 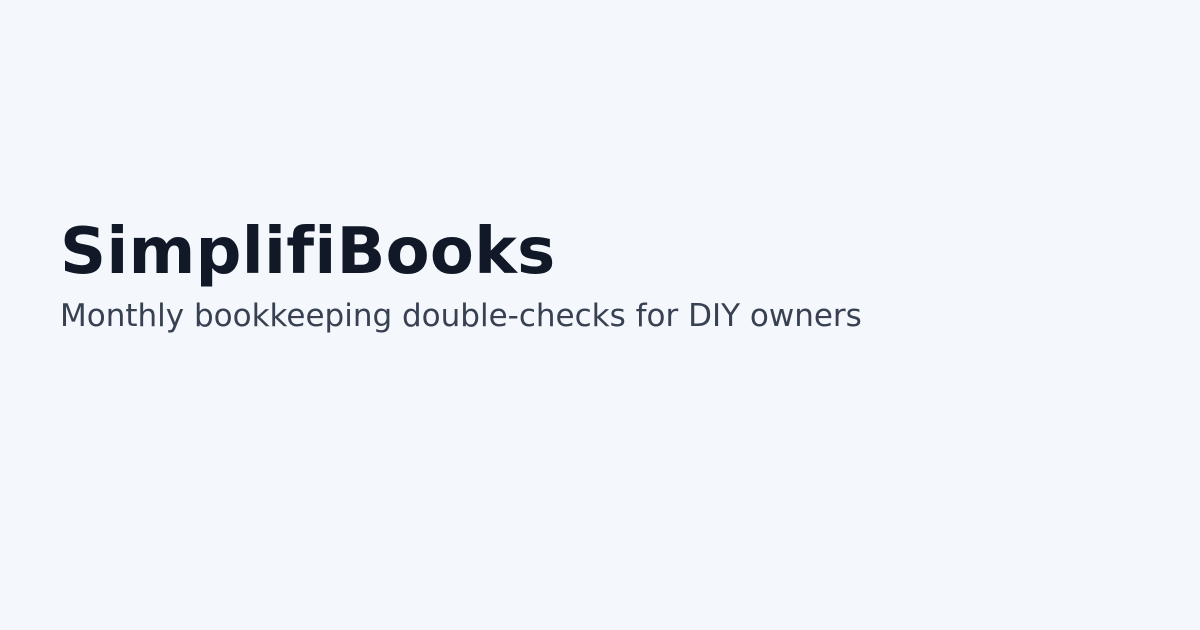 What do you see at coordinates (308, 252) in the screenshot?
I see `brand-name: SimplifiBooks` at bounding box center [308, 252].